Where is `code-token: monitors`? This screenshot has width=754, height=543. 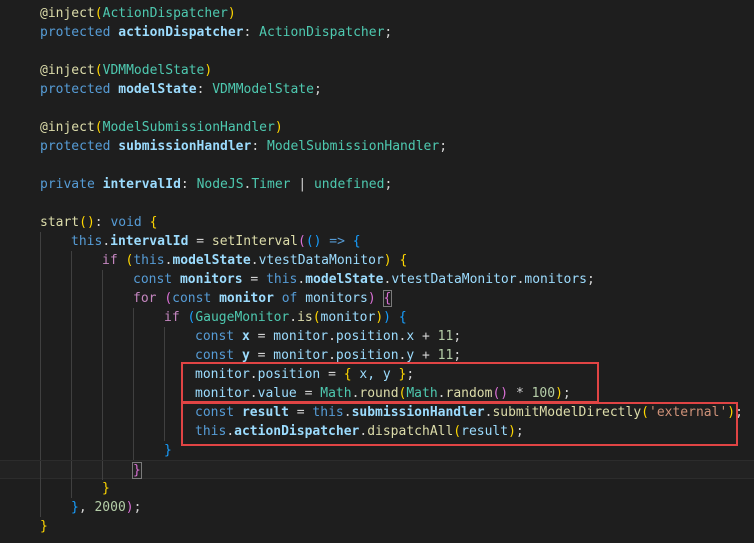
code-token: monitors is located at coordinates (211, 279).